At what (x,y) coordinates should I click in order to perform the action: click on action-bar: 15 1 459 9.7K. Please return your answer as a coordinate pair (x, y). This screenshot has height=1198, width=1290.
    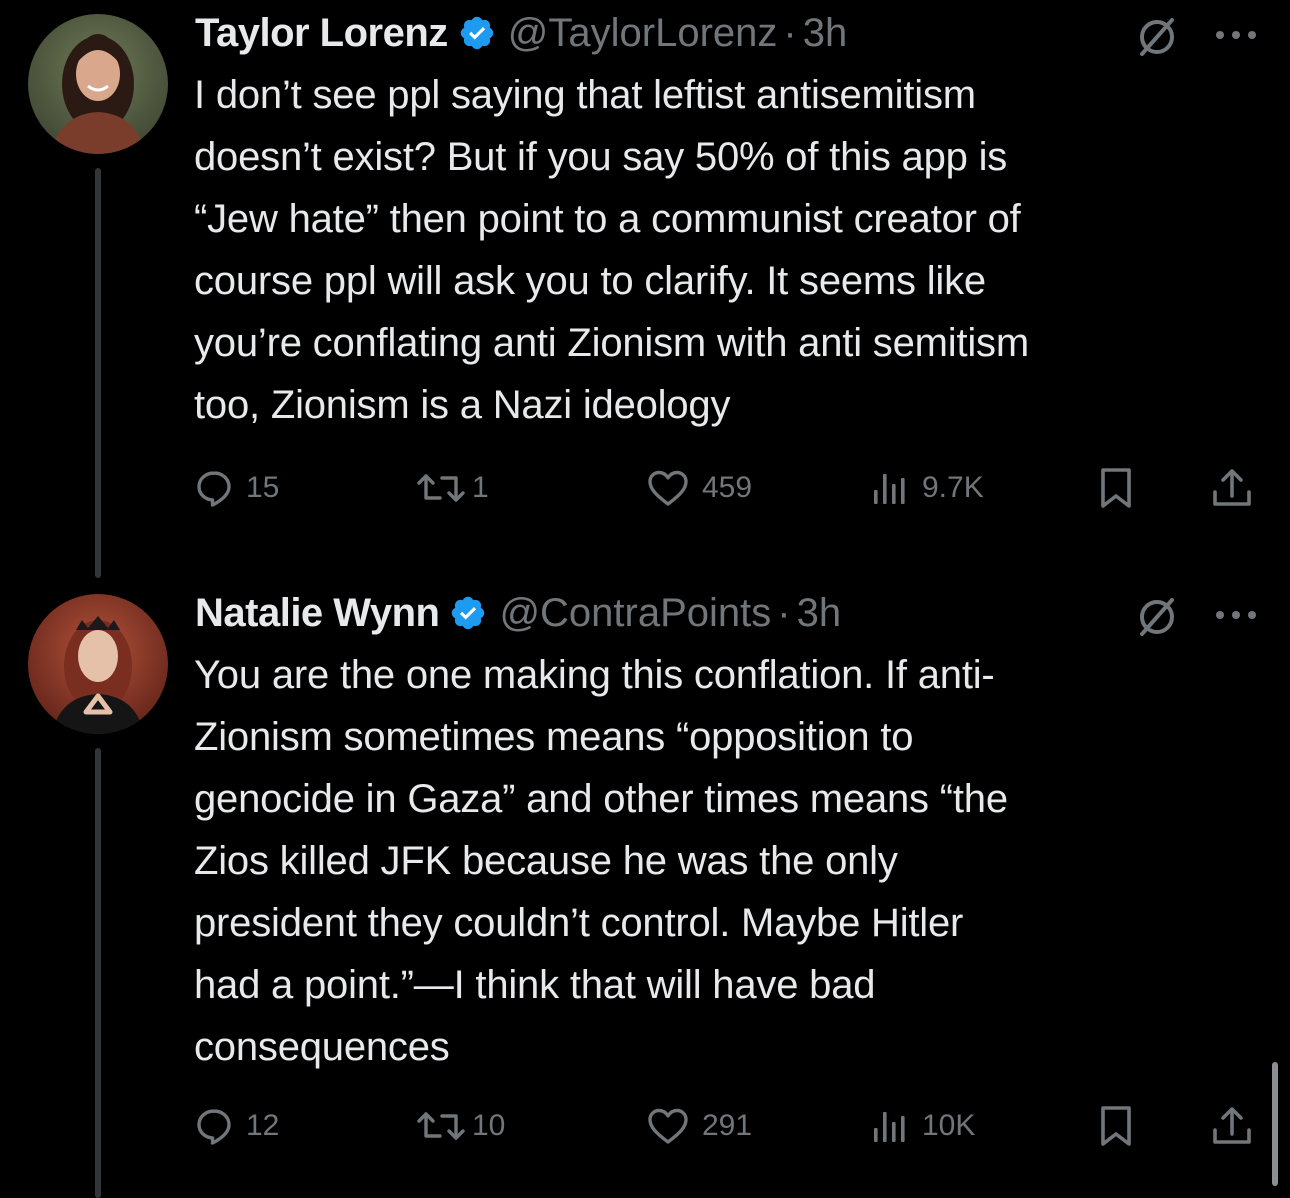
    Looking at the image, I should click on (645, 488).